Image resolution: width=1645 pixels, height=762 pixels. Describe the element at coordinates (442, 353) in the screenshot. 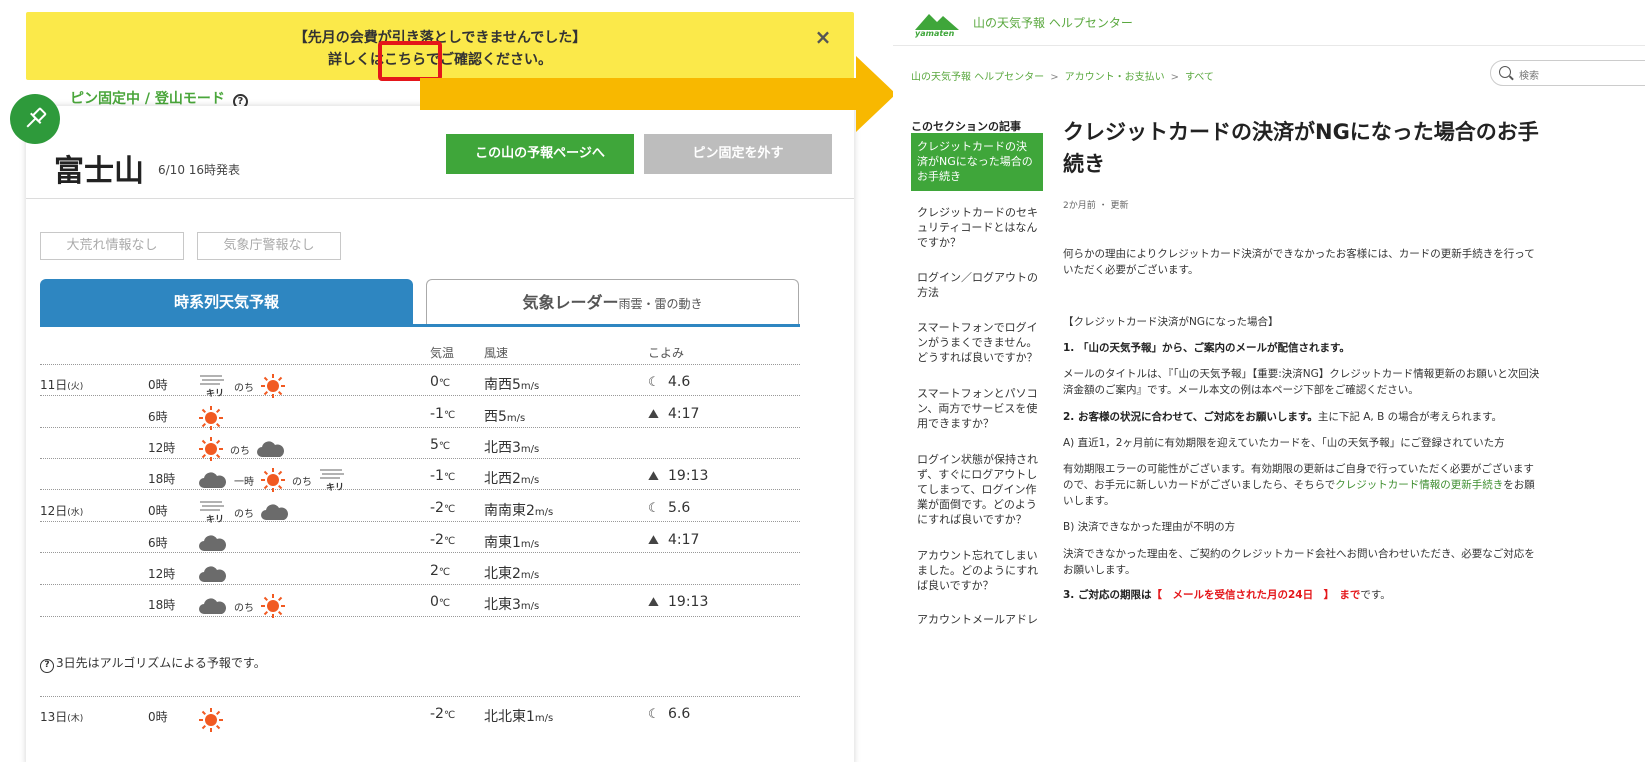

I see `header-temp: 気温` at that location.